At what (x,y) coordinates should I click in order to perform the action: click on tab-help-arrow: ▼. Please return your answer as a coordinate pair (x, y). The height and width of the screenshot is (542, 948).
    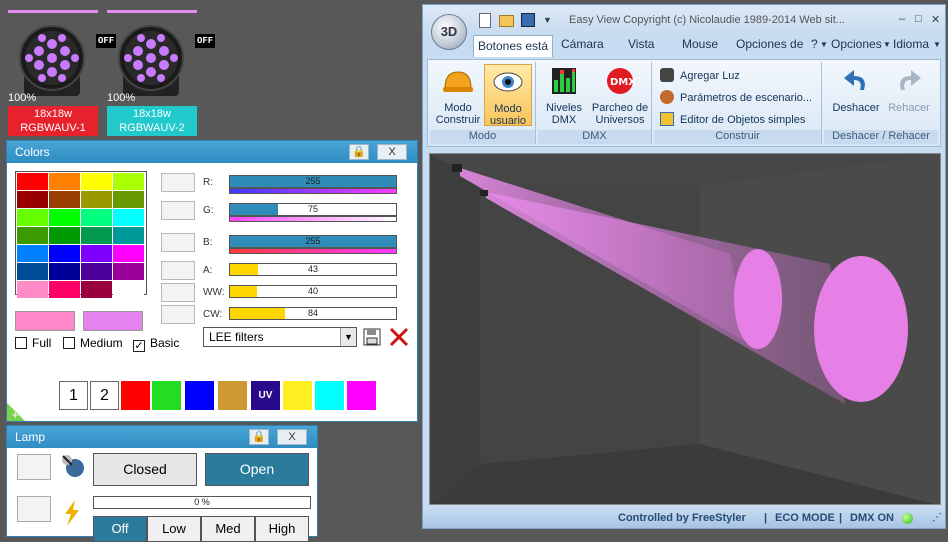
    Looking at the image, I should click on (824, 44).